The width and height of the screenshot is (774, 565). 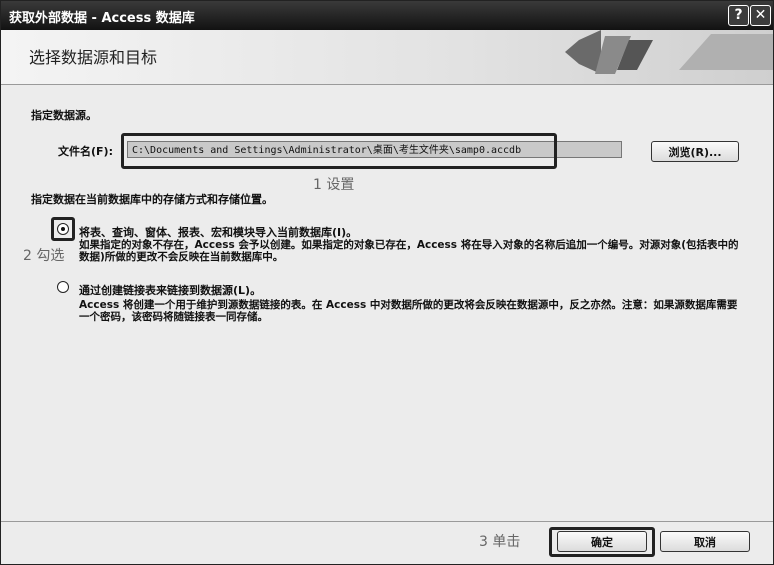 What do you see at coordinates (85, 151) in the screenshot?
I see `file-name-label: 文件名(F):` at bounding box center [85, 151].